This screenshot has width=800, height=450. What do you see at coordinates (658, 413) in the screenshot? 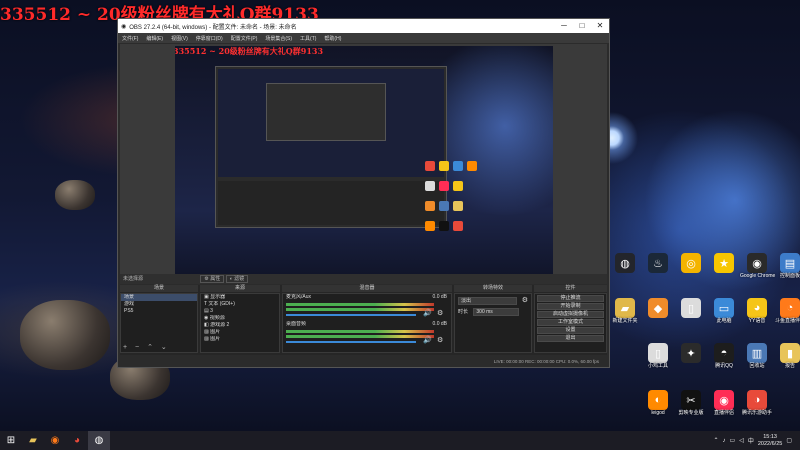
I see `desktop-icon-label: leigod` at bounding box center [658, 413].